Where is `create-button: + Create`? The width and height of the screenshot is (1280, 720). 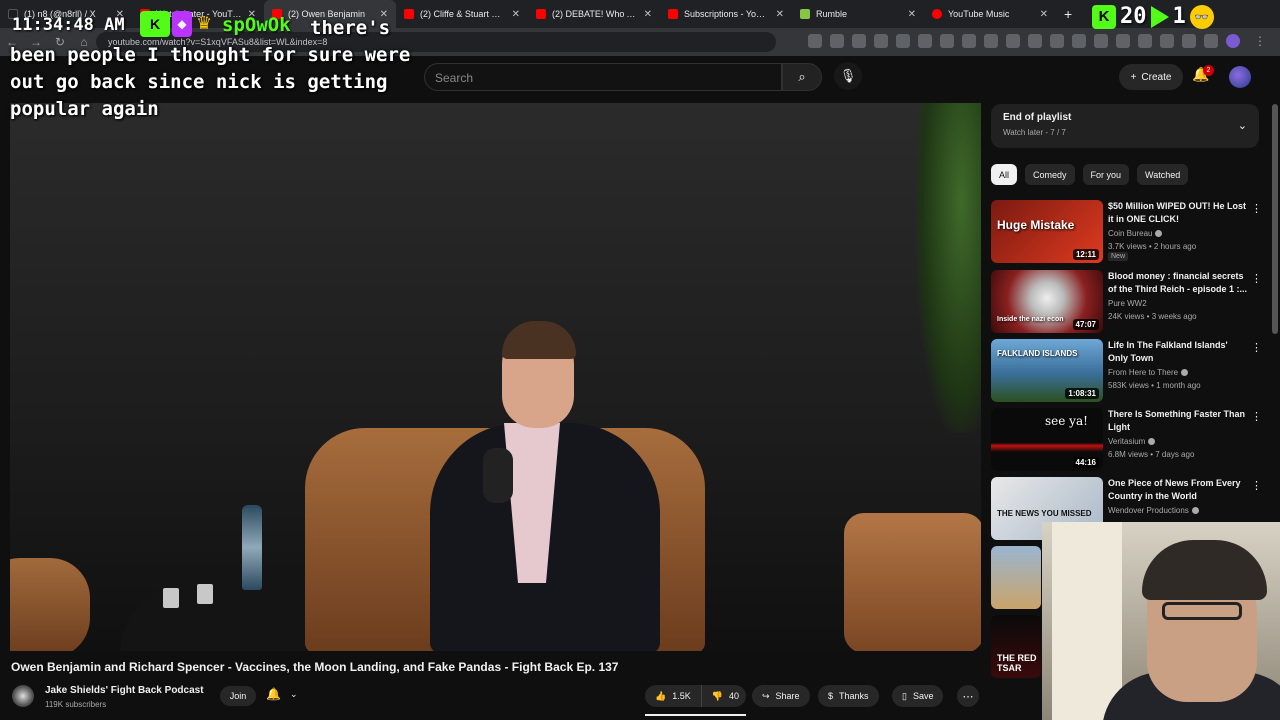
create-button: + Create is located at coordinates (1151, 77).